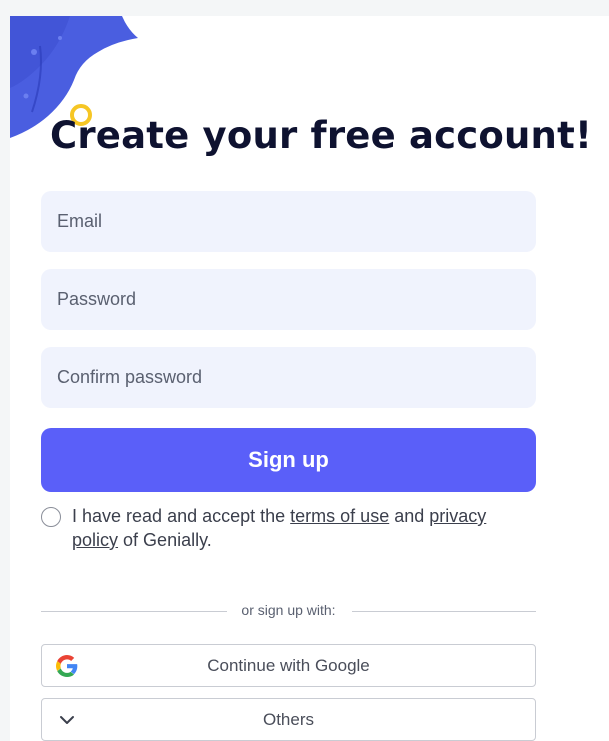 The image size is (609, 741). I want to click on page-title: Create your free account!, so click(321, 135).